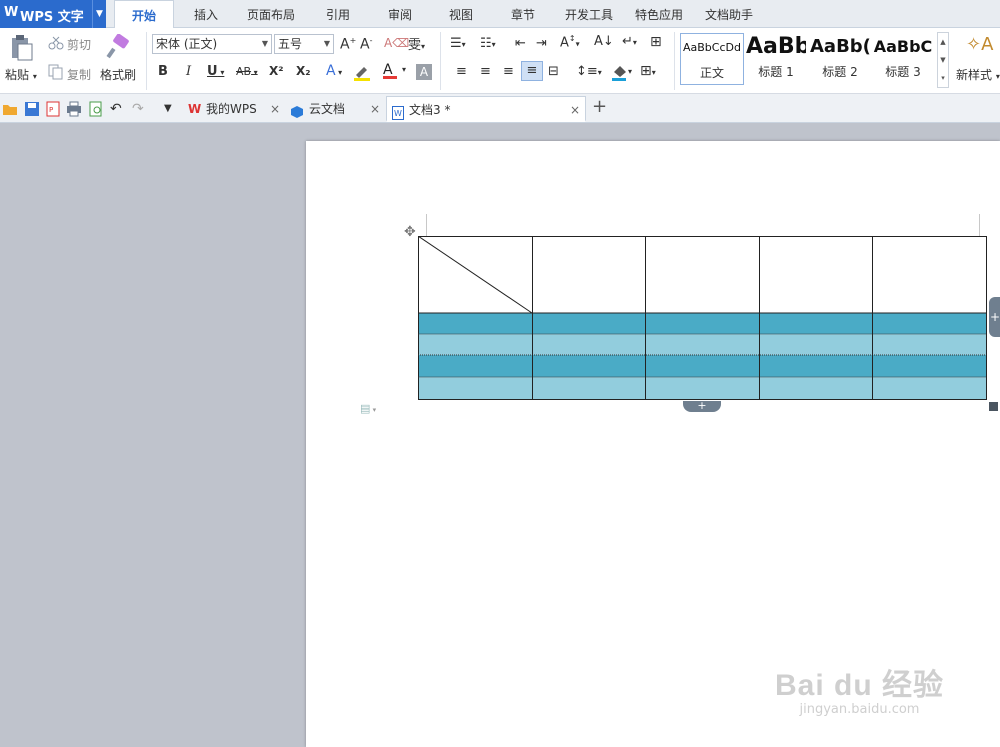  What do you see at coordinates (303, 71) in the screenshot?
I see `subscript-button: X₂` at bounding box center [303, 71].